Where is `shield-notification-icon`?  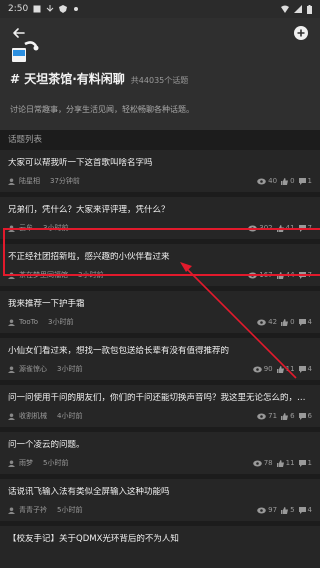
shield-notification-icon is located at coordinates (63, 9).